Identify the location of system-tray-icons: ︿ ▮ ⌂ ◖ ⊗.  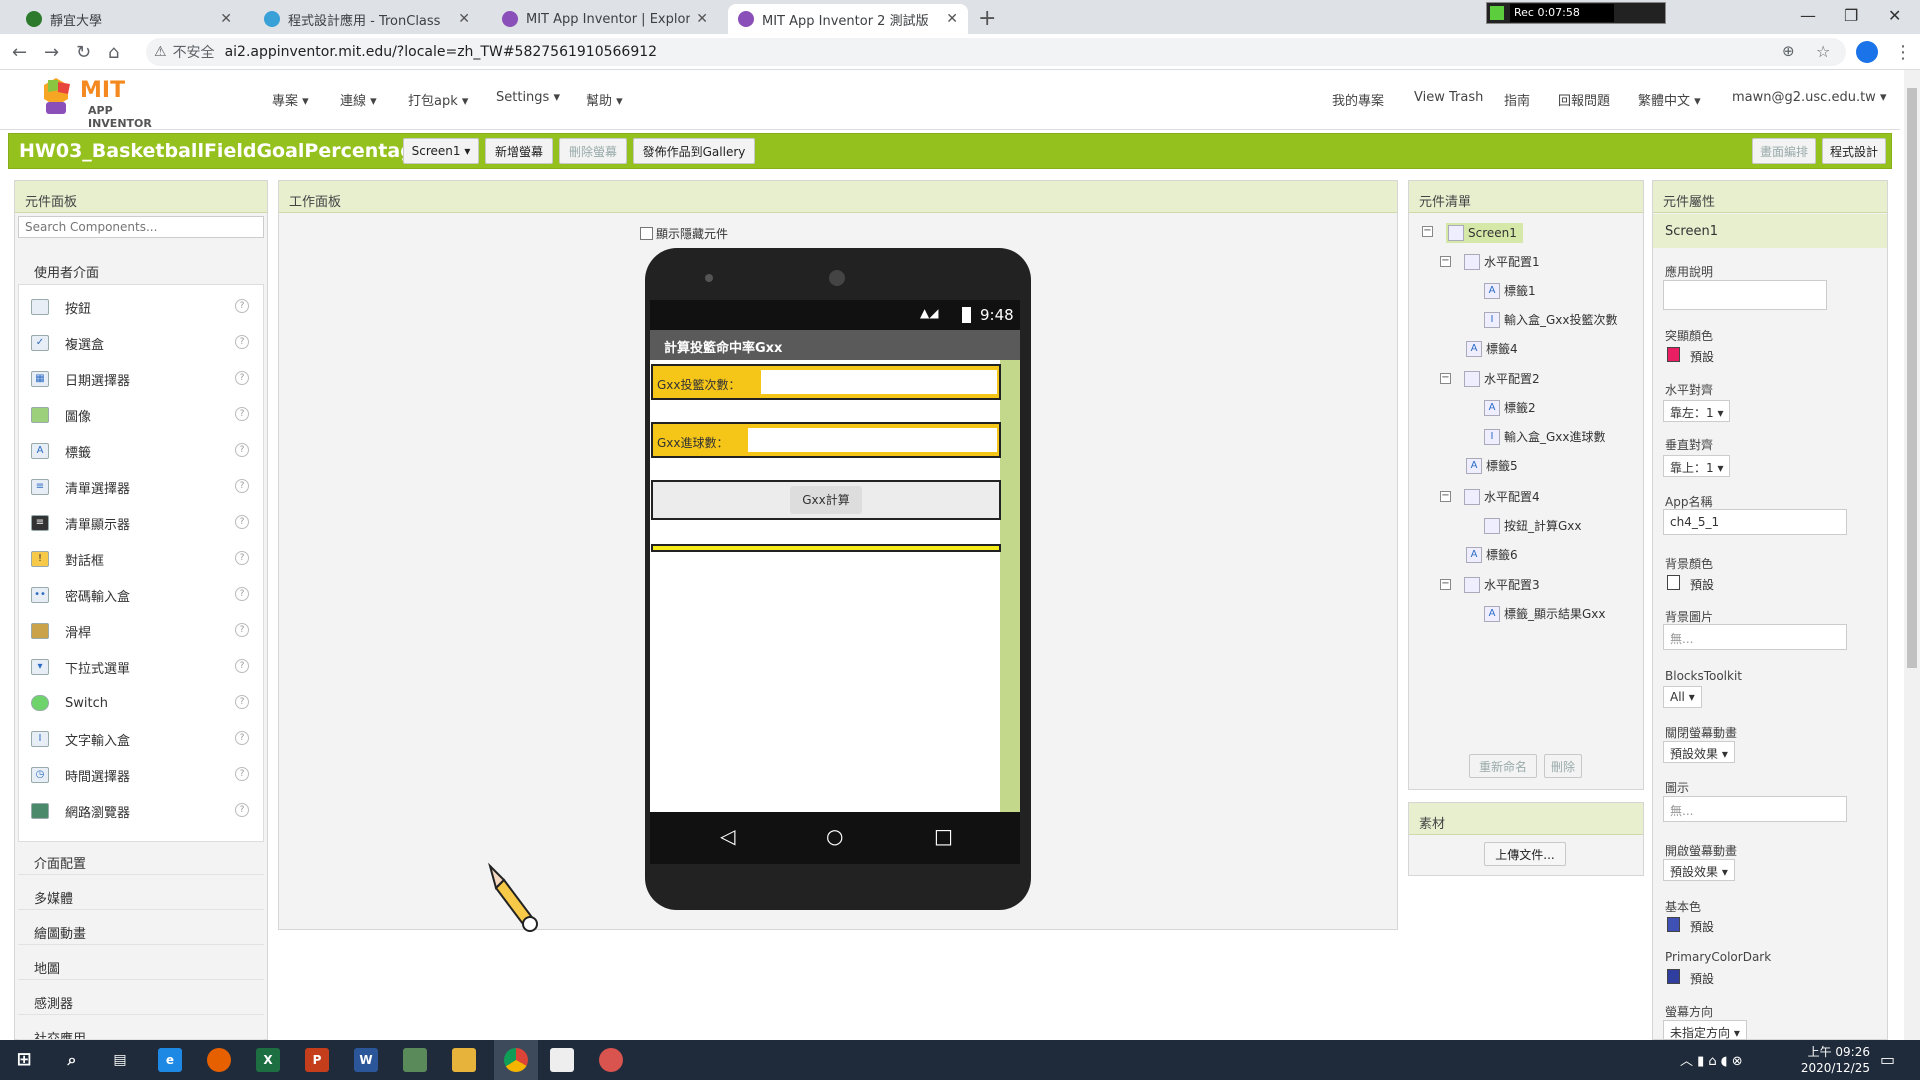
(1711, 1059).